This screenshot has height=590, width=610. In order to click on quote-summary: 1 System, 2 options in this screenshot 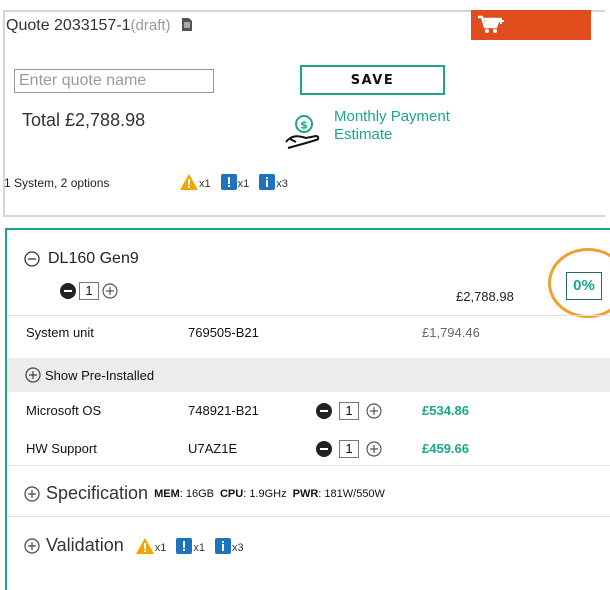, I will do `click(57, 183)`.